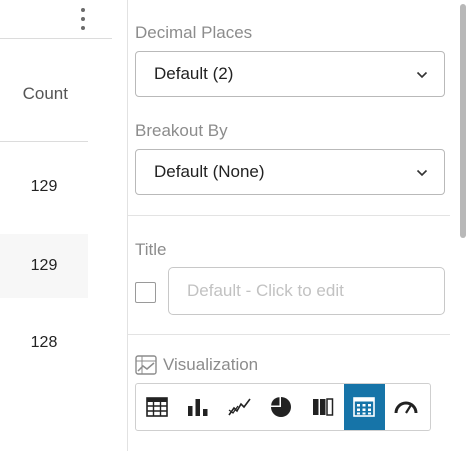  I want to click on viz-bar-button, so click(199, 407).